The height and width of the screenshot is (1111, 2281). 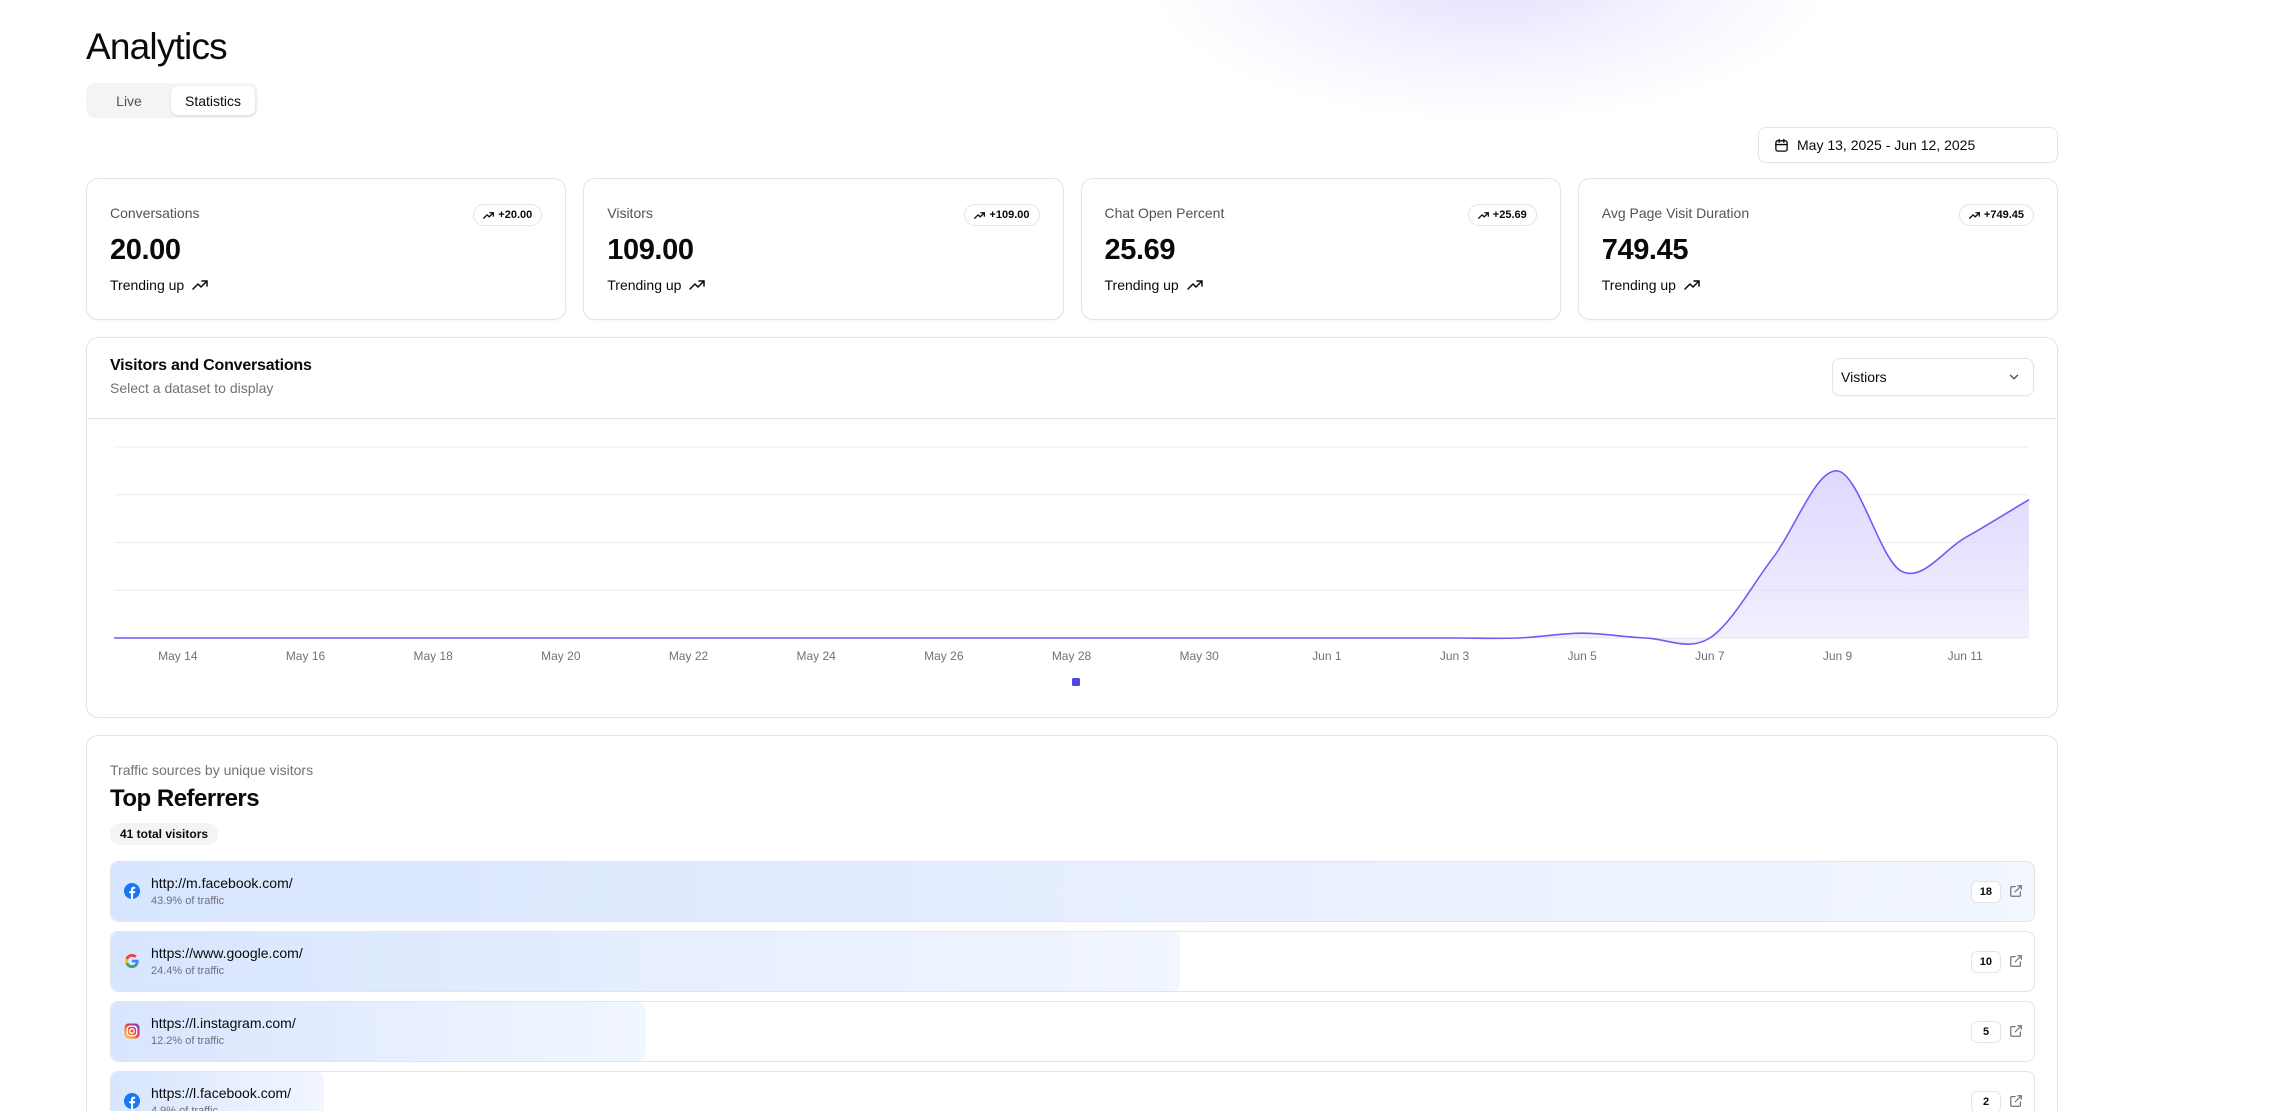 What do you see at coordinates (222, 883) in the screenshot?
I see `referrer-url: http://m.facebook.com/` at bounding box center [222, 883].